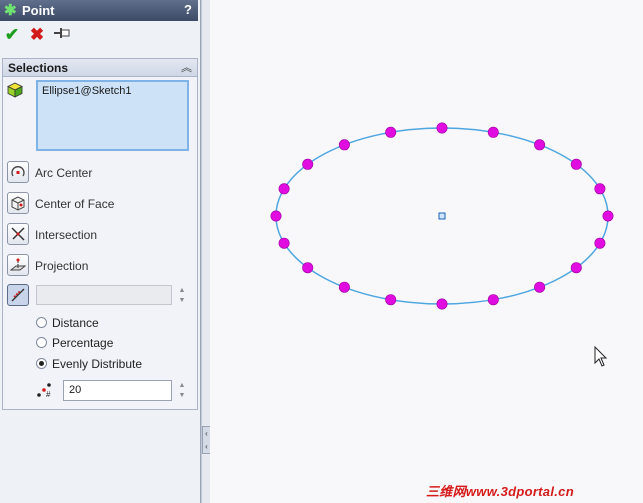  Describe the element at coordinates (99, 10) in the screenshot. I see `panel-title-bar: ✱ Point ?` at that location.